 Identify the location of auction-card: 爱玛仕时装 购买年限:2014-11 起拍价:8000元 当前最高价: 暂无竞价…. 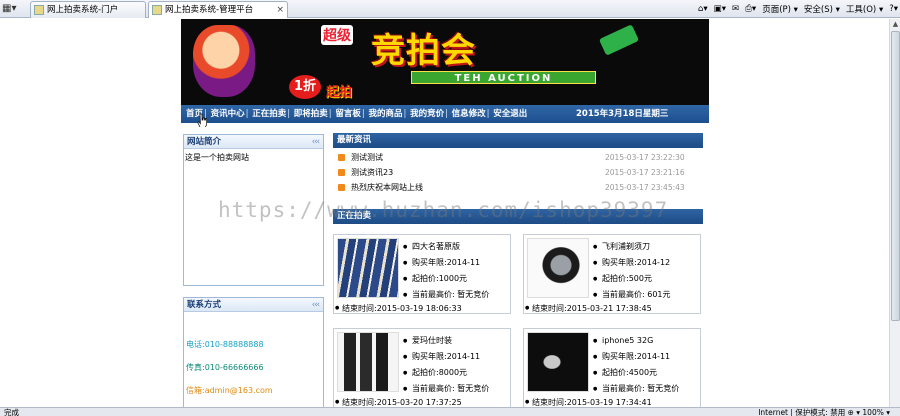
(422, 368).